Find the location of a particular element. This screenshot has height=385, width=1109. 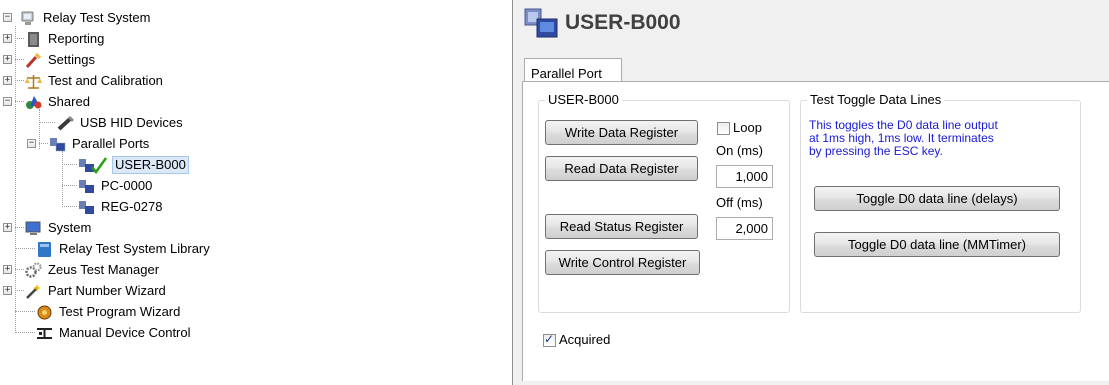

toggle-d0-delays-button: Toggle D0 data line (delays) is located at coordinates (937, 198).